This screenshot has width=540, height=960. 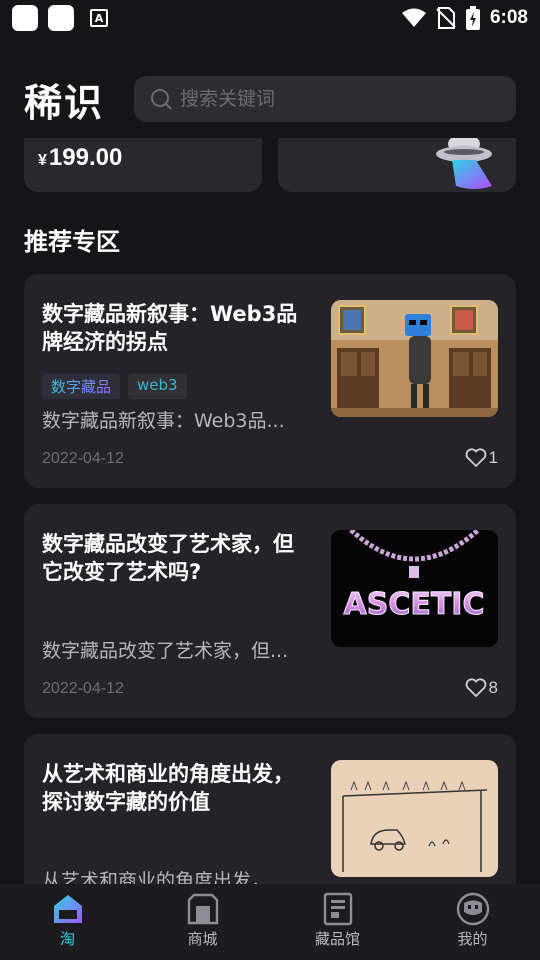 What do you see at coordinates (202, 939) in the screenshot?
I see `nav-label: 商城` at bounding box center [202, 939].